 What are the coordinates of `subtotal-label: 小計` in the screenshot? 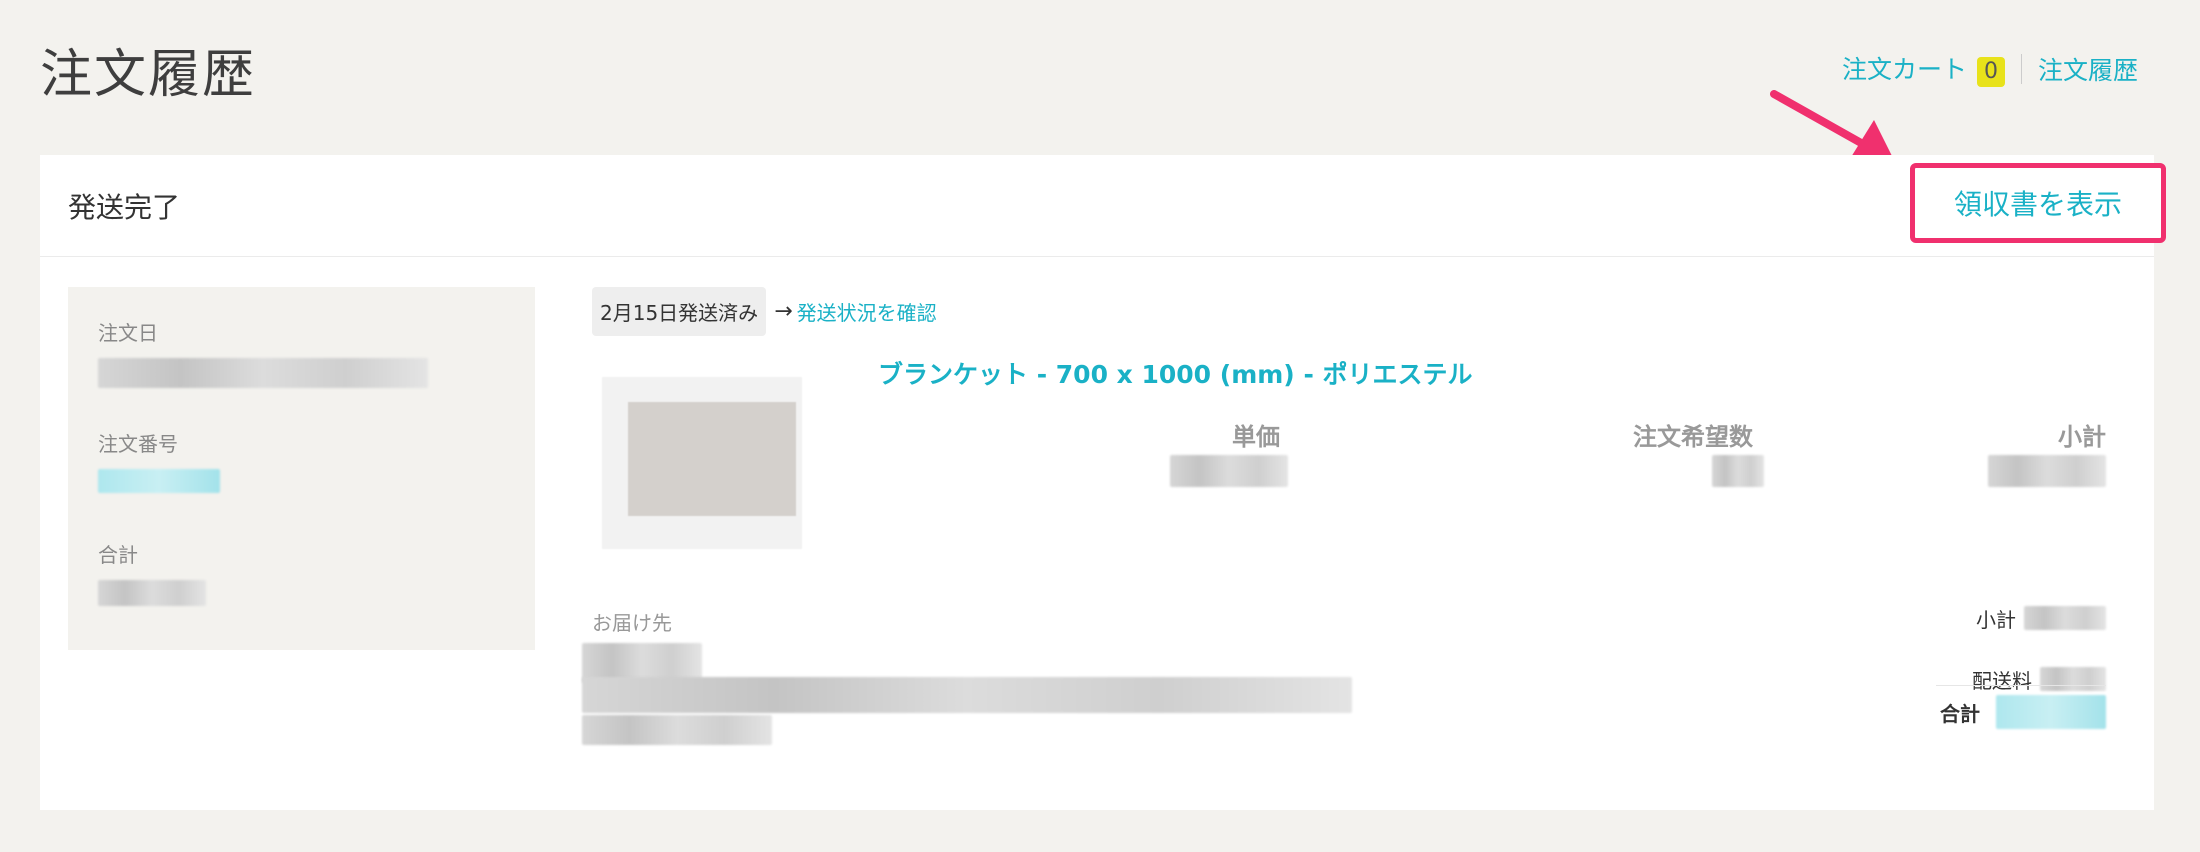 It's located at (1996, 619).